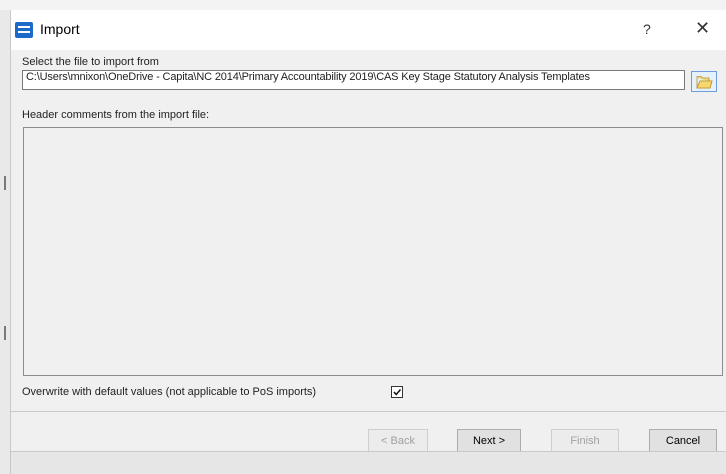 The height and width of the screenshot is (474, 726). I want to click on header-comments-label: Header comments from the import file:, so click(116, 115).